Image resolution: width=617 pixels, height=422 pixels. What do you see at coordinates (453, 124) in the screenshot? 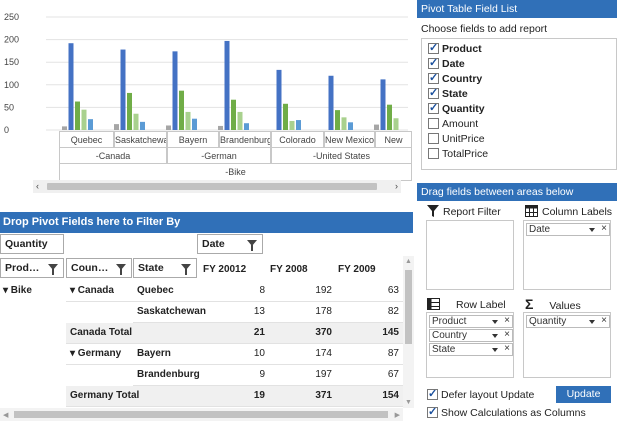
I see `field-item-amount: Amount` at bounding box center [453, 124].